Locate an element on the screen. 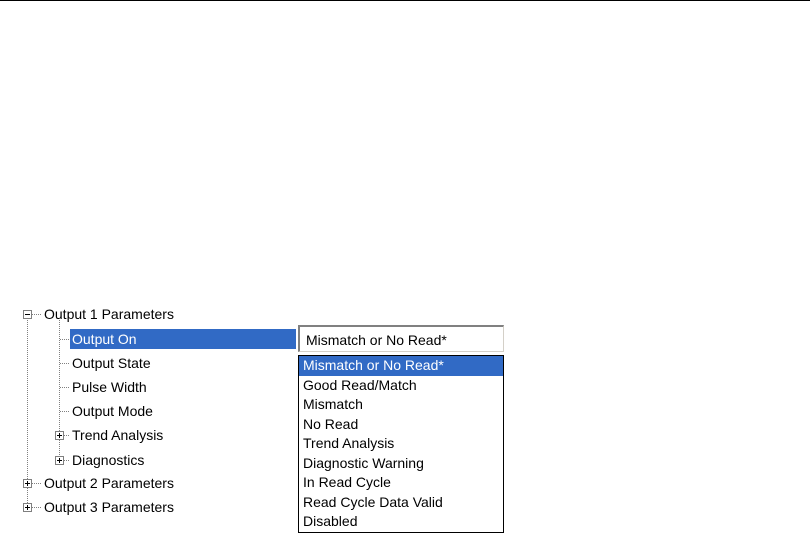 The width and height of the screenshot is (810, 534). collapse-icon is located at coordinates (27, 314).